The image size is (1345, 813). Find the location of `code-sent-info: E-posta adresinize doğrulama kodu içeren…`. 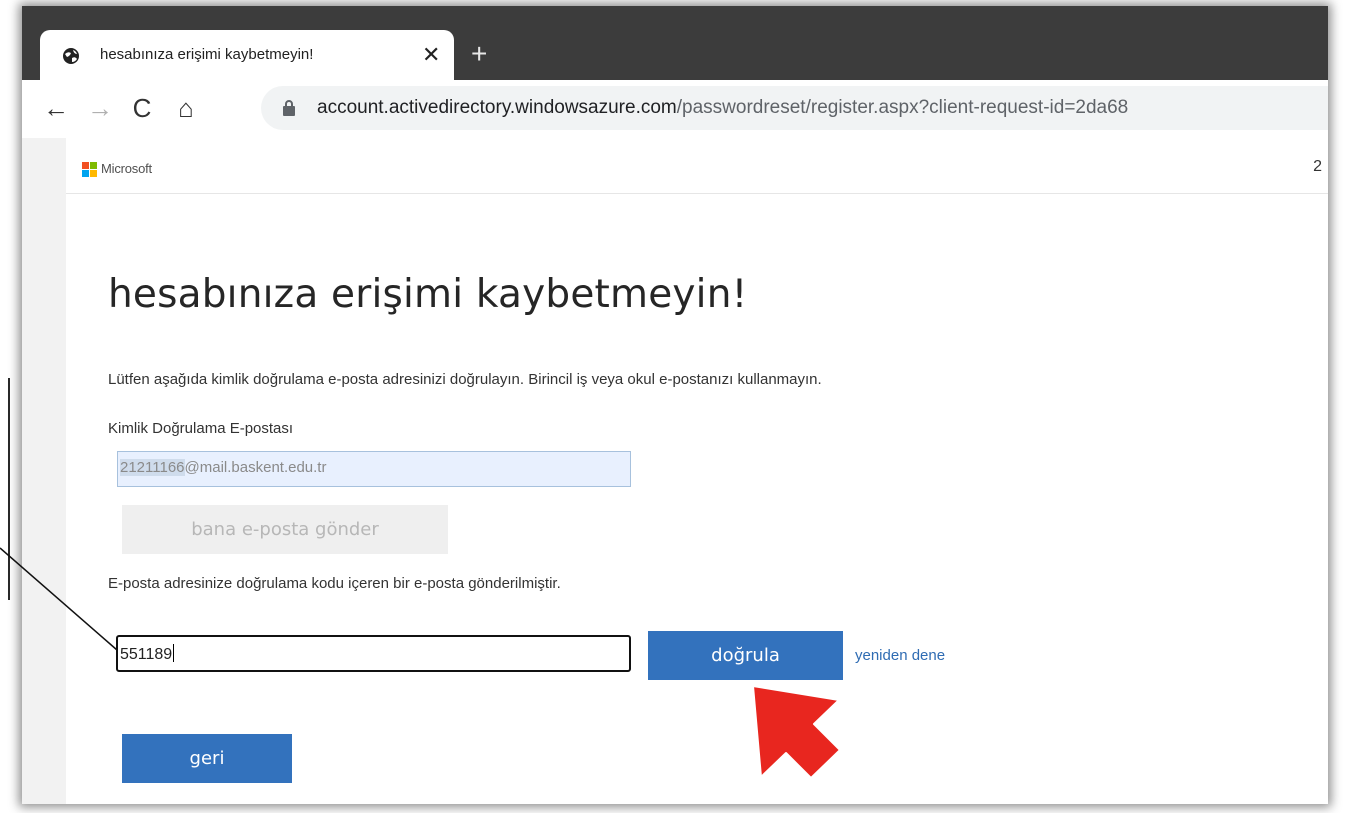

code-sent-info: E-posta adresinize doğrulama kodu içeren… is located at coordinates (334, 583).